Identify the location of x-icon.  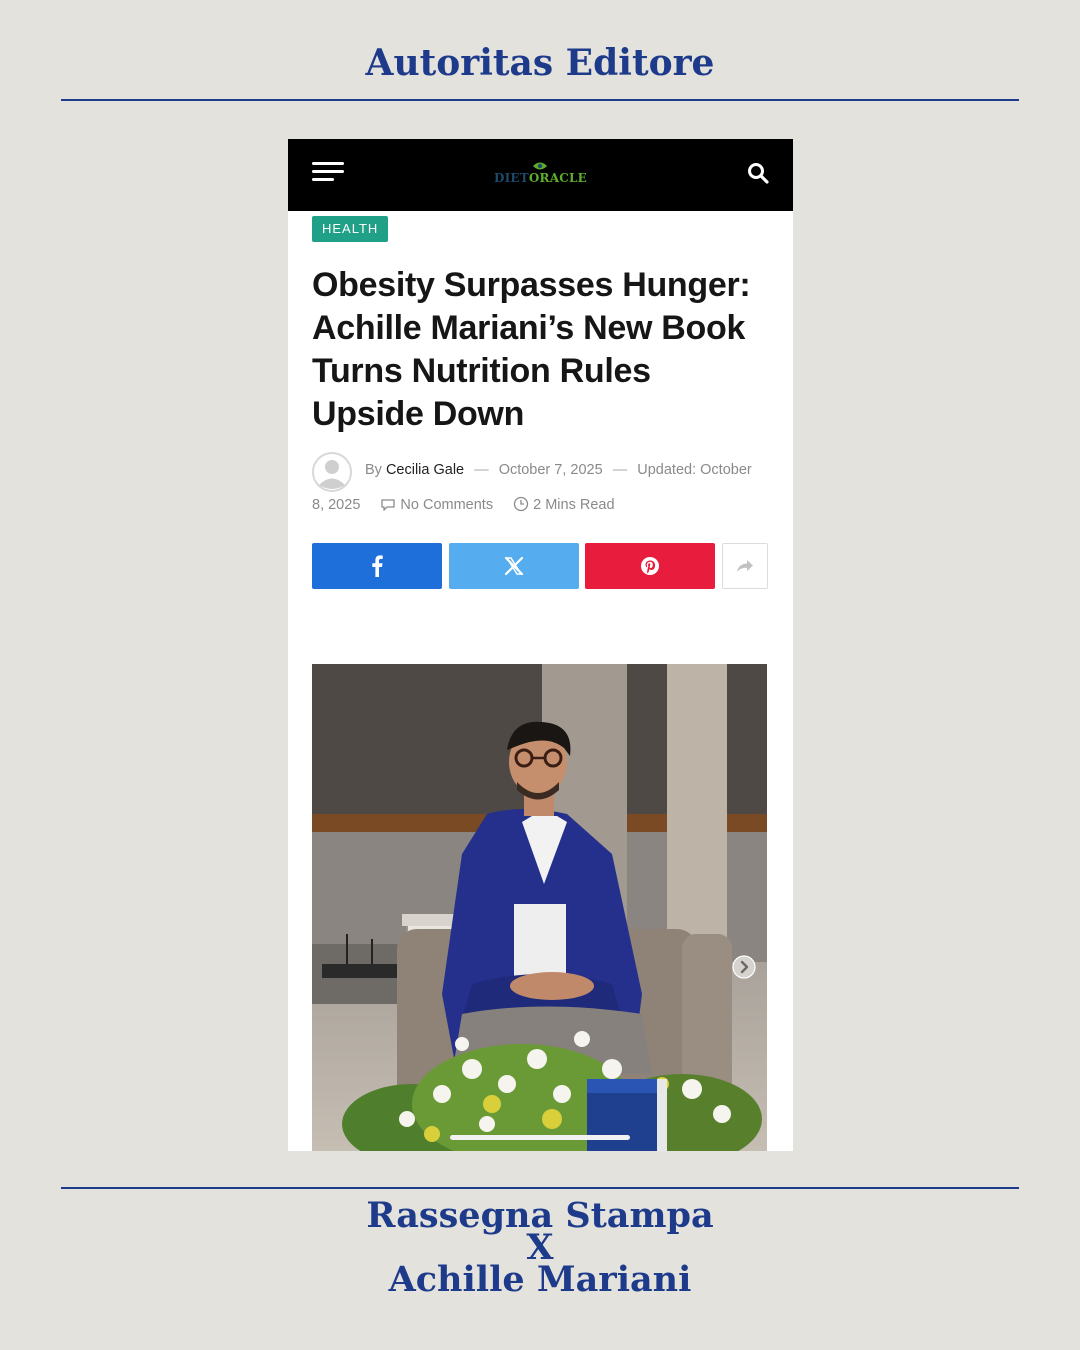
(514, 566).